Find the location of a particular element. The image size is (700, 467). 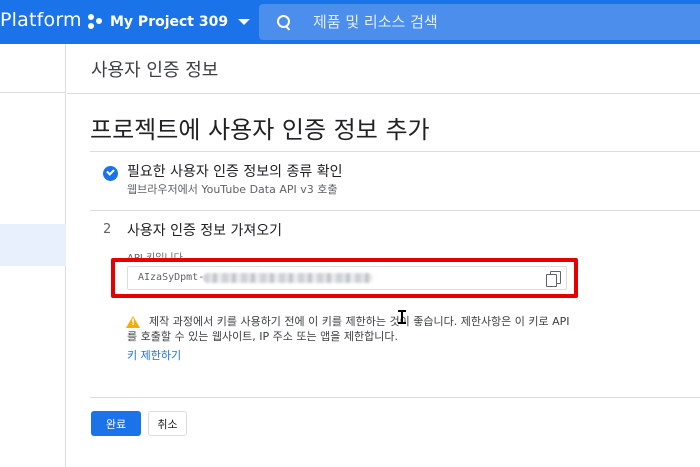

step1-title: 필요한 사용자 인증 정보의 종류 확인 is located at coordinates (235, 172).